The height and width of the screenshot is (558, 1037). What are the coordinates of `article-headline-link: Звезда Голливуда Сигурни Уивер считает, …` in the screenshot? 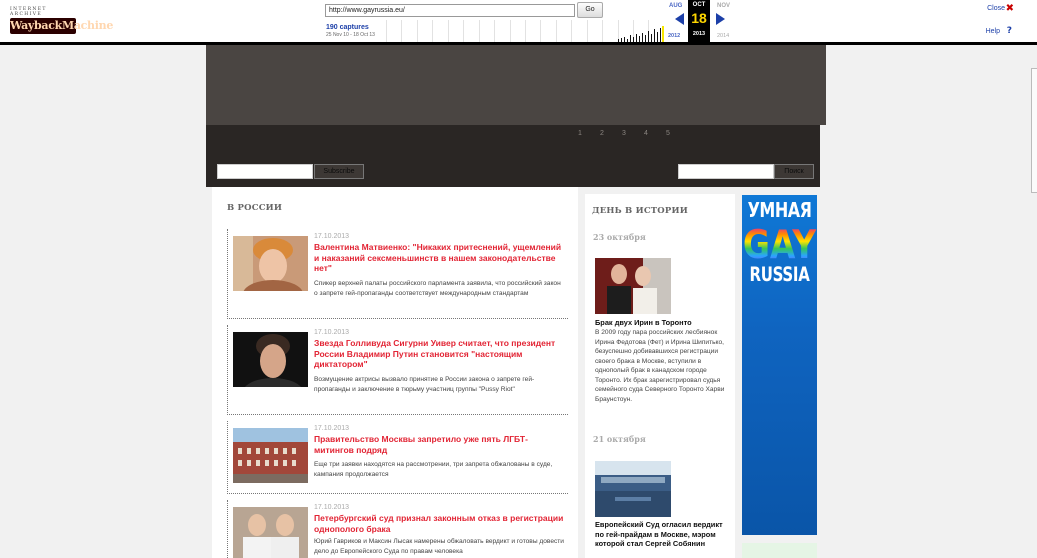 It's located at (439, 354).